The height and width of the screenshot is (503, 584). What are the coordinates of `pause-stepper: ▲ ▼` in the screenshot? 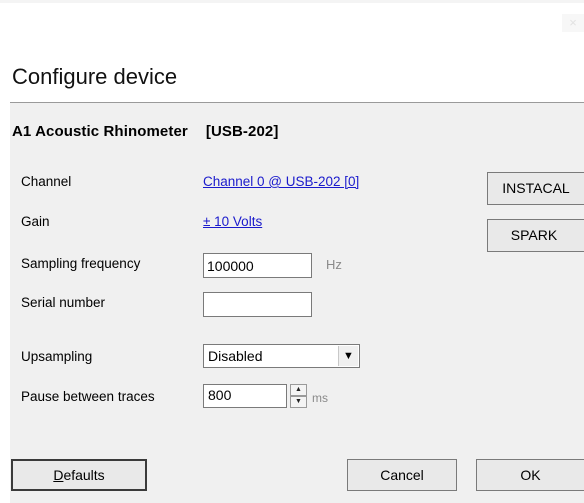 It's located at (298, 396).